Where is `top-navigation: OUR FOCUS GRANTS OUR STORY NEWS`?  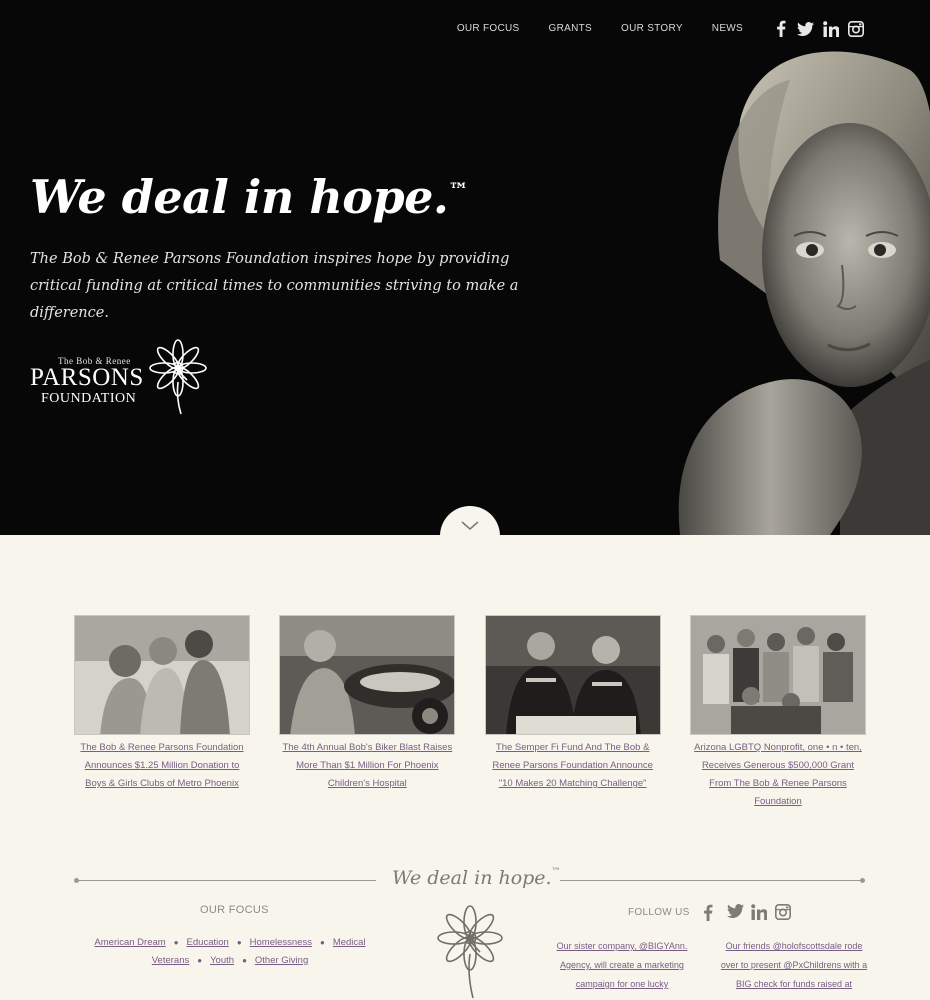 top-navigation: OUR FOCUS GRANTS OUR STORY NEWS is located at coordinates (660, 28).